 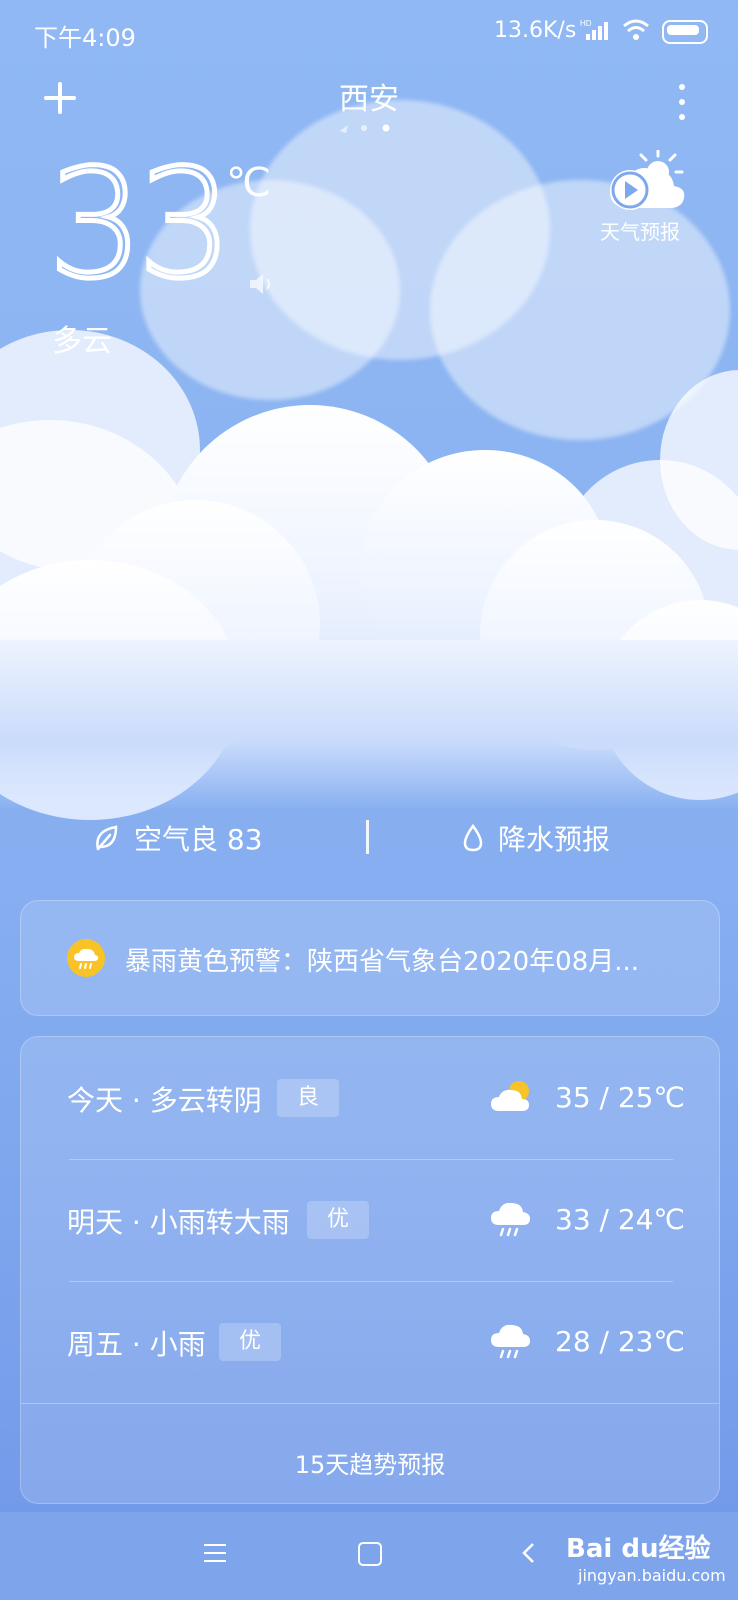 I want to click on video-forecast-button, so click(x=645, y=183).